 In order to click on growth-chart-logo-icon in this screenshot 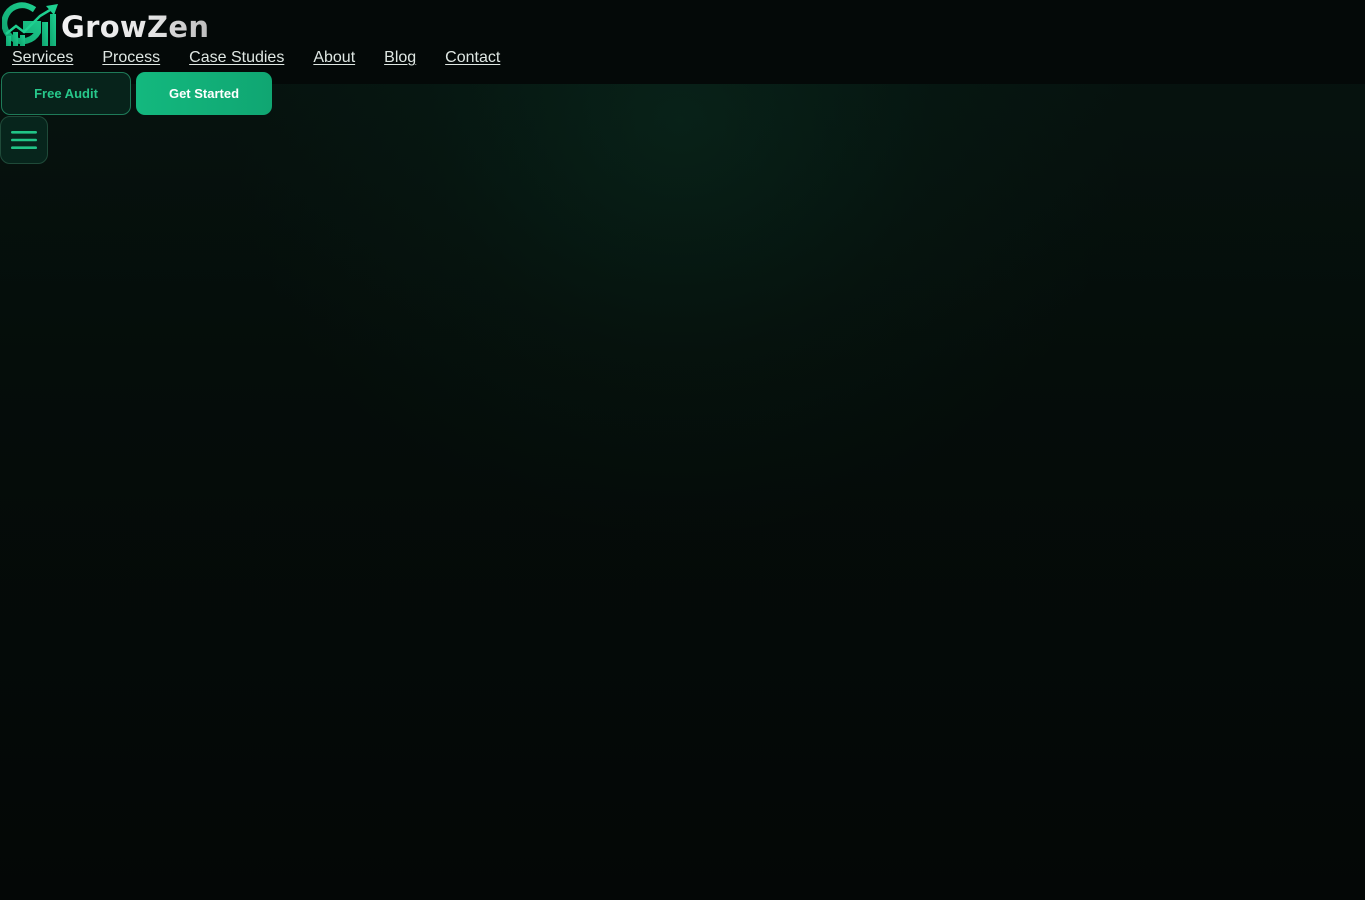, I will do `click(30, 24)`.